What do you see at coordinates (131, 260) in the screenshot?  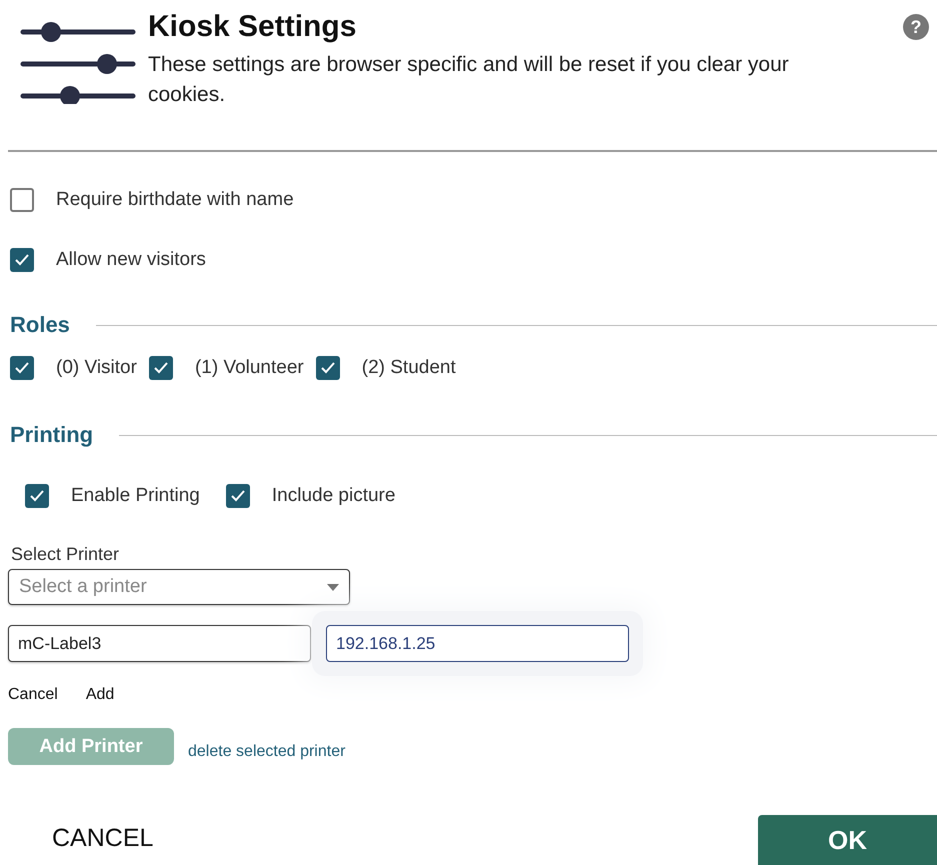 I see `checkbox-label: Allow new visitors` at bounding box center [131, 260].